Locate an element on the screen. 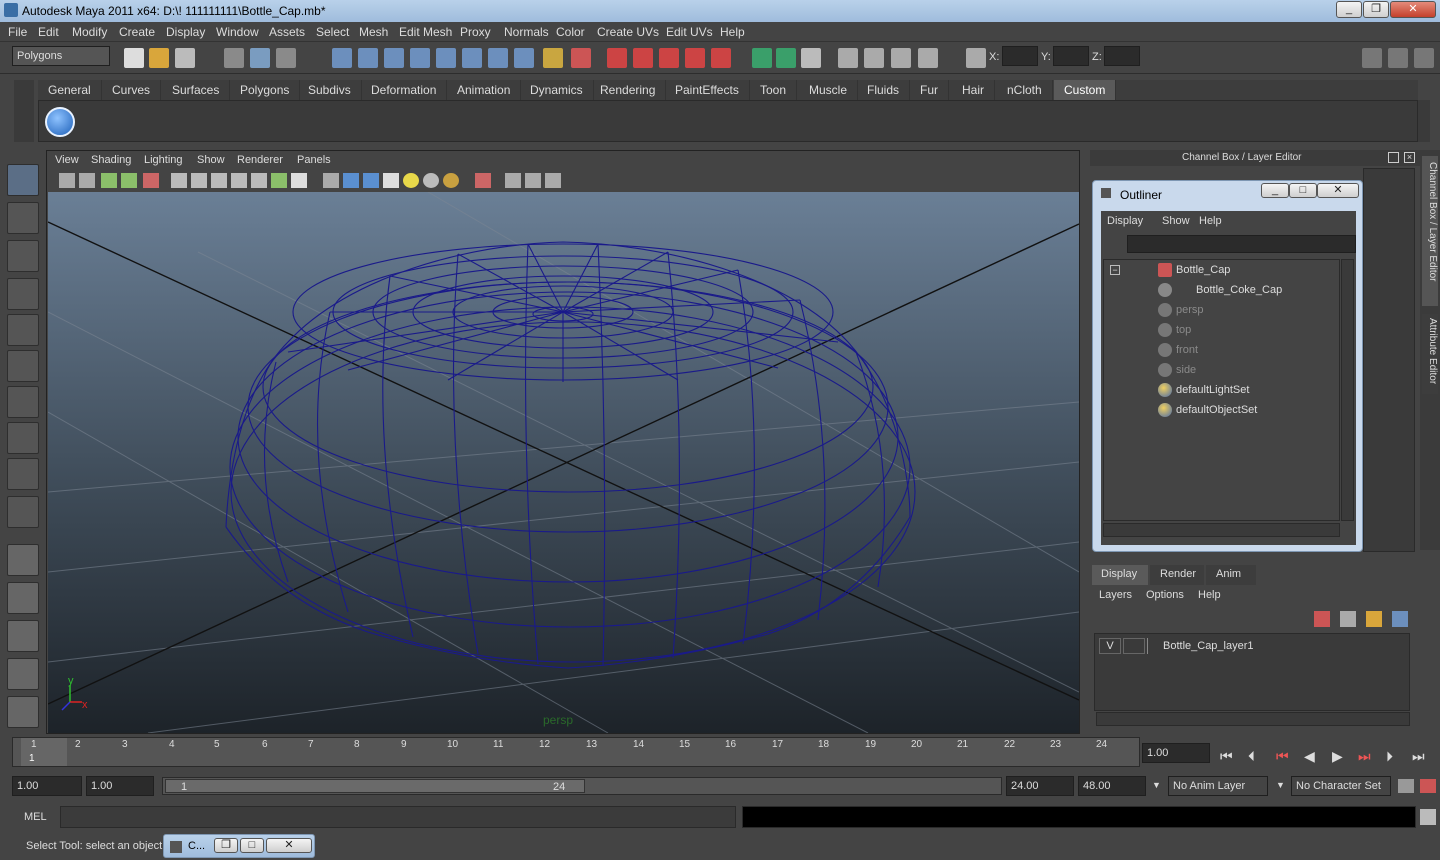 Image resolution: width=1440 pixels, height=860 pixels. checkmark-icon is located at coordinates (60, 122).